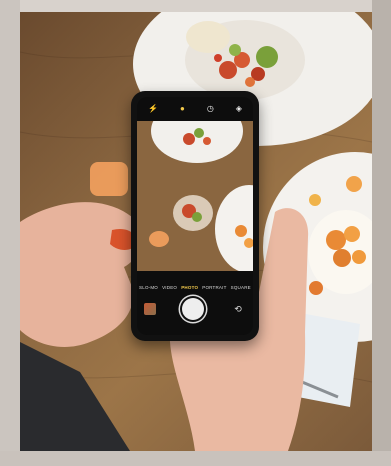 Image resolution: width=391 pixels, height=466 pixels. I want to click on mode-portrait: PORTRAIT, so click(214, 287).